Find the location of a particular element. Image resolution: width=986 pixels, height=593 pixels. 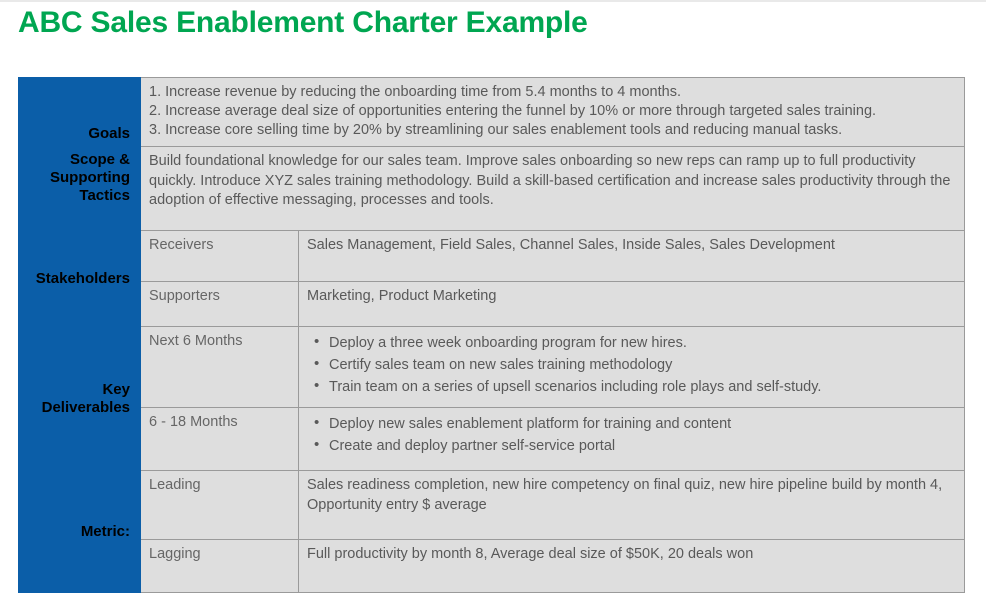

row-label-deliverables-line2: Deliverables is located at coordinates (85, 407).